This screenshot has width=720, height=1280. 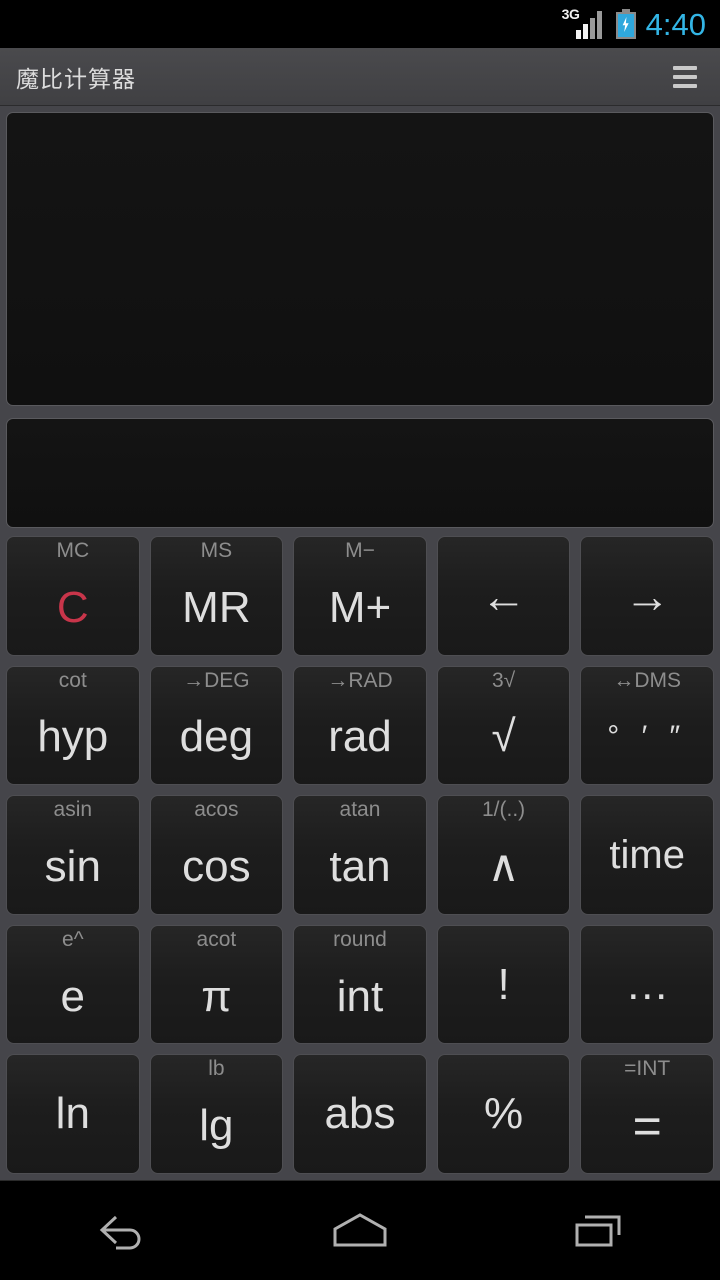 I want to click on key-label: M+, so click(x=360, y=607).